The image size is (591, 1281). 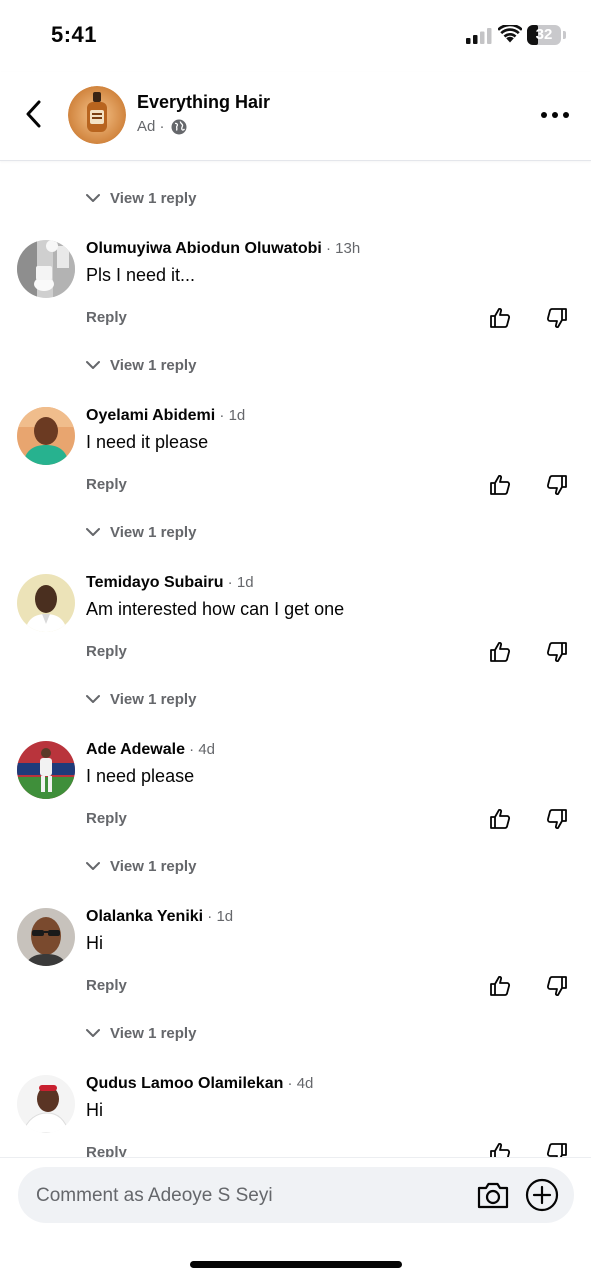 What do you see at coordinates (555, 115) in the screenshot?
I see `more-options-icon` at bounding box center [555, 115].